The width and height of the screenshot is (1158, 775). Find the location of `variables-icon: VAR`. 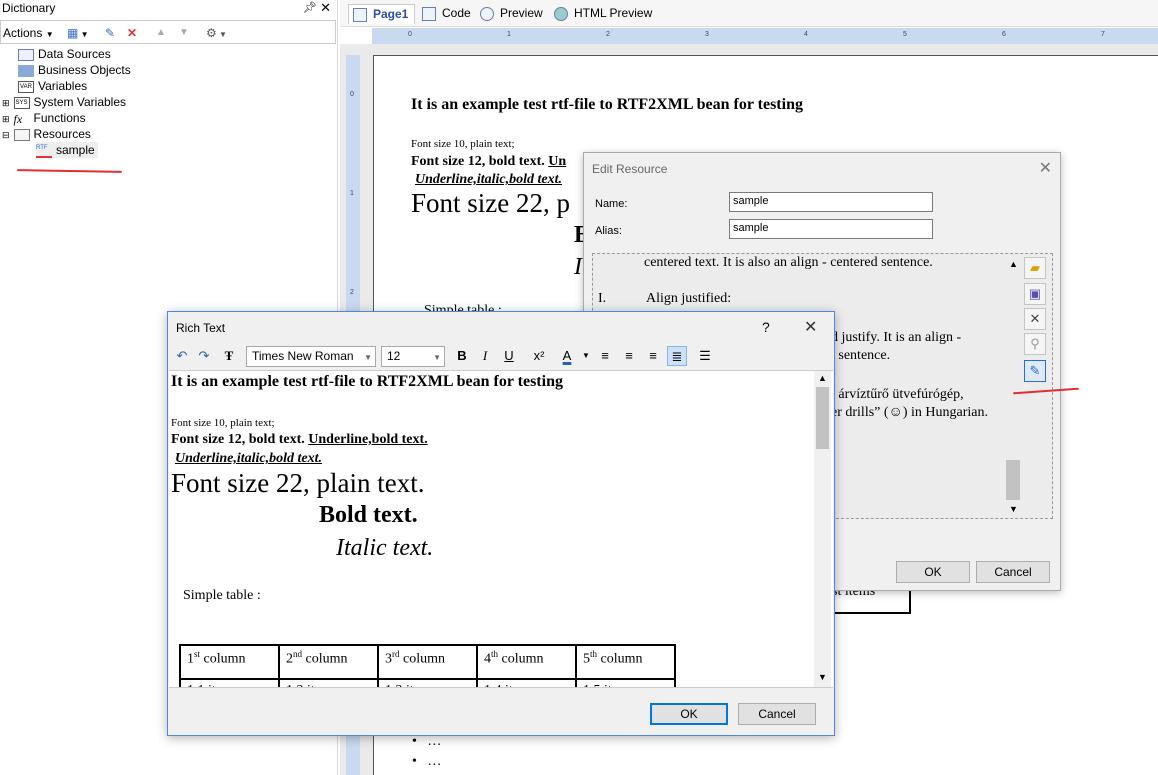

variables-icon: VAR is located at coordinates (26, 86).